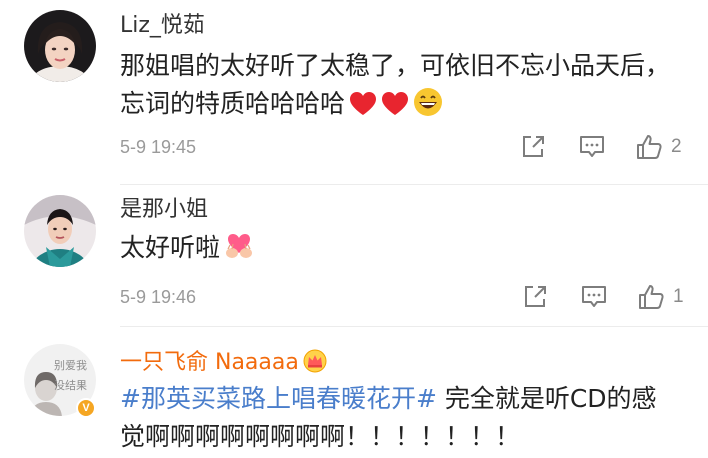 The image size is (708, 458). What do you see at coordinates (678, 296) in the screenshot?
I see `like-count: 1` at bounding box center [678, 296].